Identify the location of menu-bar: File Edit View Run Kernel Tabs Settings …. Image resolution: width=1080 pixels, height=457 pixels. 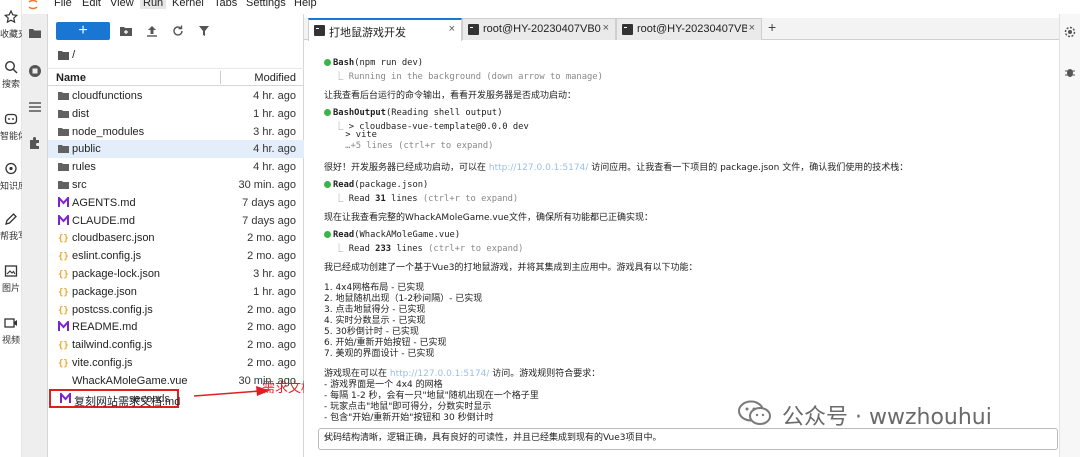
(551, 6).